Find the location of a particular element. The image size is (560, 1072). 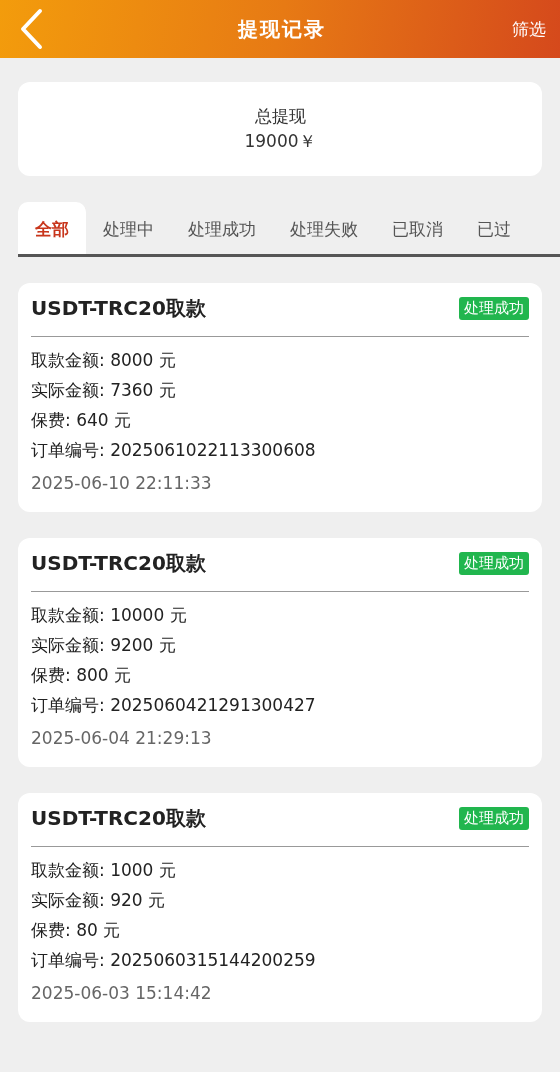

page-title: 提现记录 is located at coordinates (282, 29).